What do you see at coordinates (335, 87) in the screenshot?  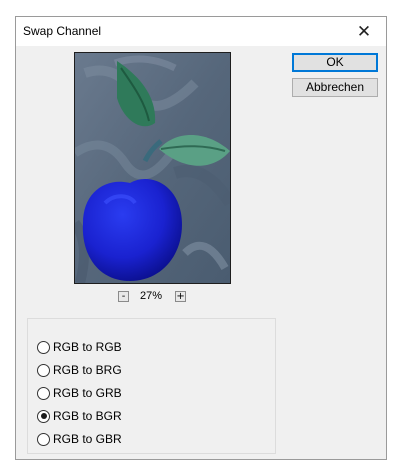 I see `cancel-button: Abbrechen` at bounding box center [335, 87].